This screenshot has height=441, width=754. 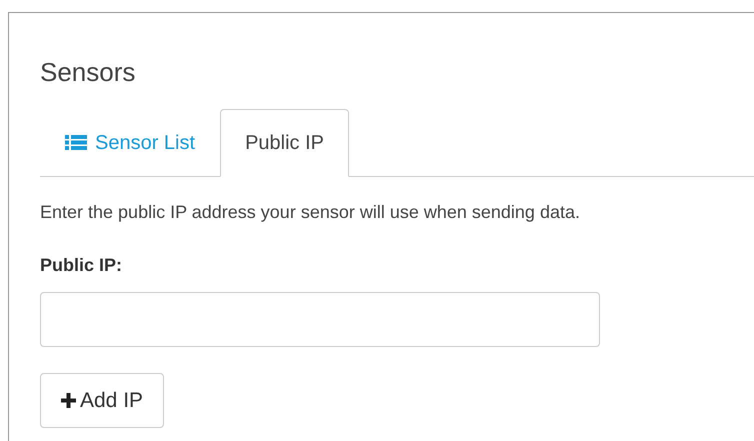 I want to click on tab: Public IP, so click(x=284, y=143).